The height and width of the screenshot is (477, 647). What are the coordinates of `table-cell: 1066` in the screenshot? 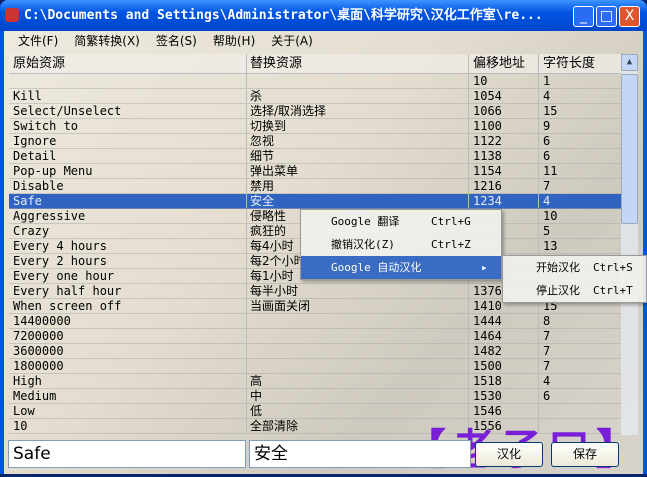 It's located at (503, 111).